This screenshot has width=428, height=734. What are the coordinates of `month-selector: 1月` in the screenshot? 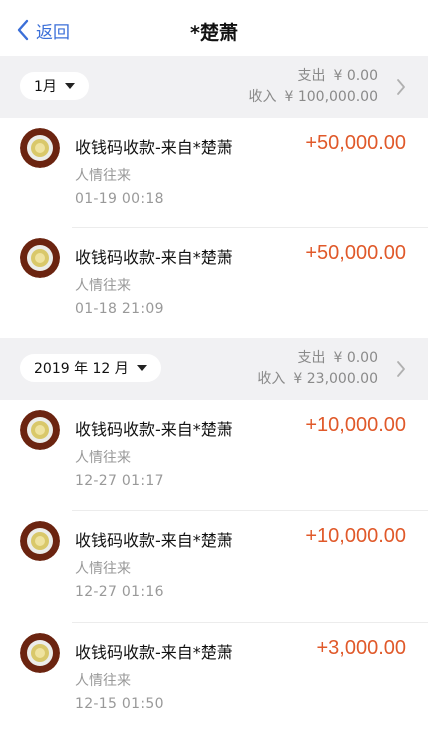 It's located at (54, 86).